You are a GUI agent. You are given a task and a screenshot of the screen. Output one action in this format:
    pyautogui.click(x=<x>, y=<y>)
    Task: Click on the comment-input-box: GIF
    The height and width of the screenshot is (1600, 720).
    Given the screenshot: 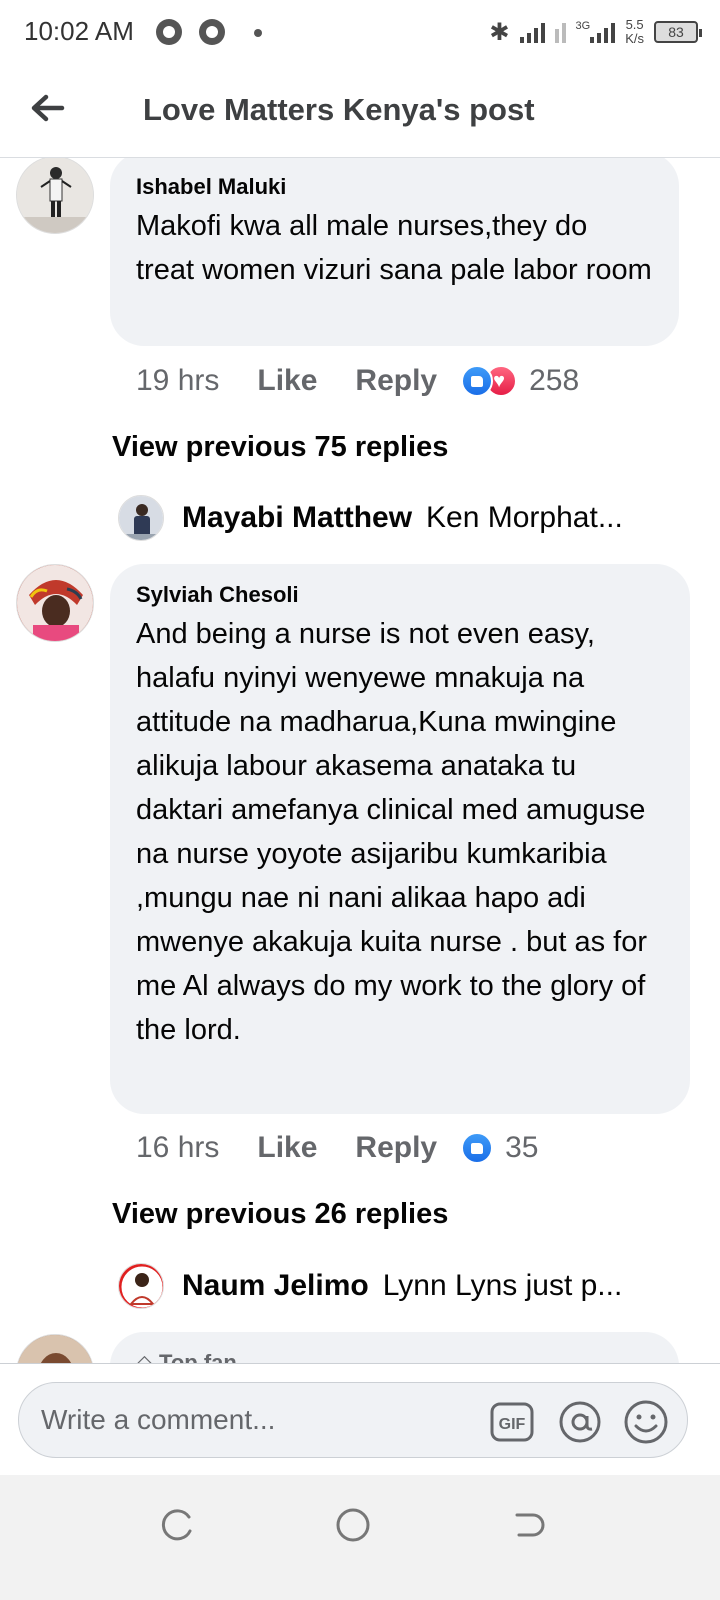 What is the action you would take?
    pyautogui.click(x=353, y=1420)
    